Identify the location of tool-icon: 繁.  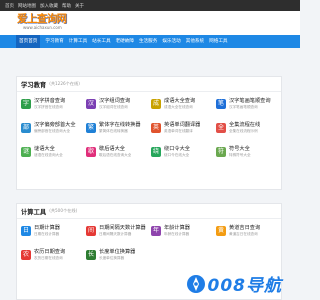
(91, 128).